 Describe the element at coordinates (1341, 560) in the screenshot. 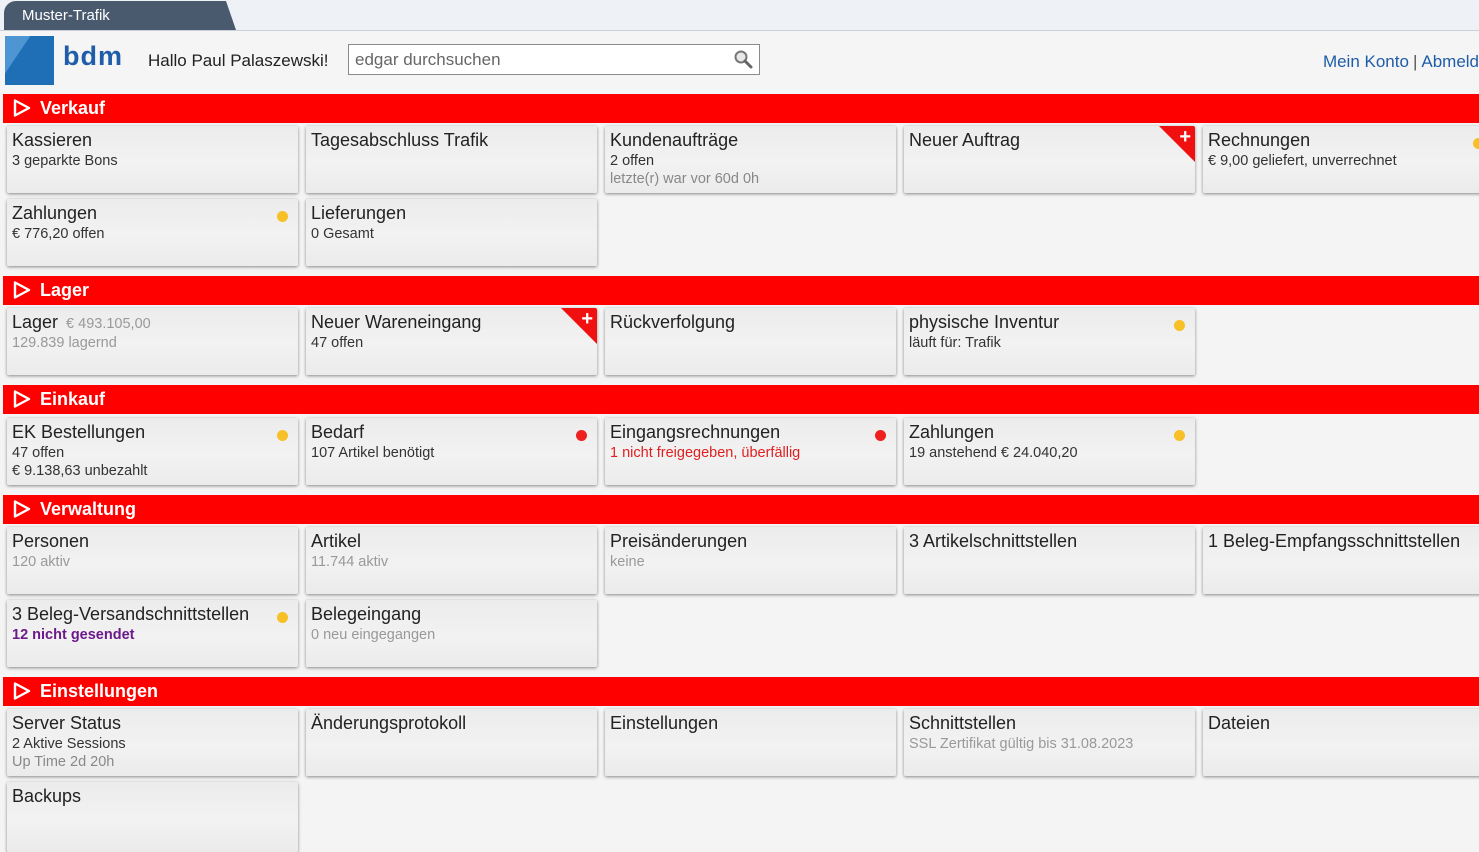

I see `tile-beleg-empfangsschnittstellen: 1 Beleg-Empfangsschnittstellen` at that location.